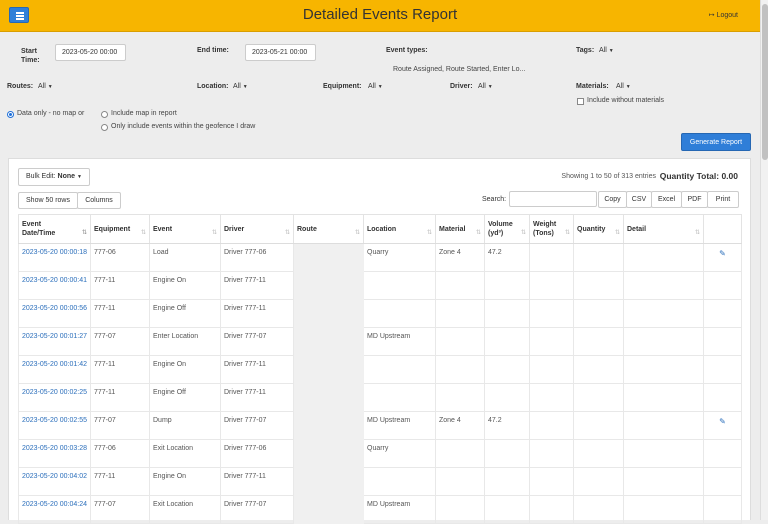 The height and width of the screenshot is (524, 768). What do you see at coordinates (257, 229) in the screenshot?
I see `col-header-driver: Driver ⇅` at bounding box center [257, 229].